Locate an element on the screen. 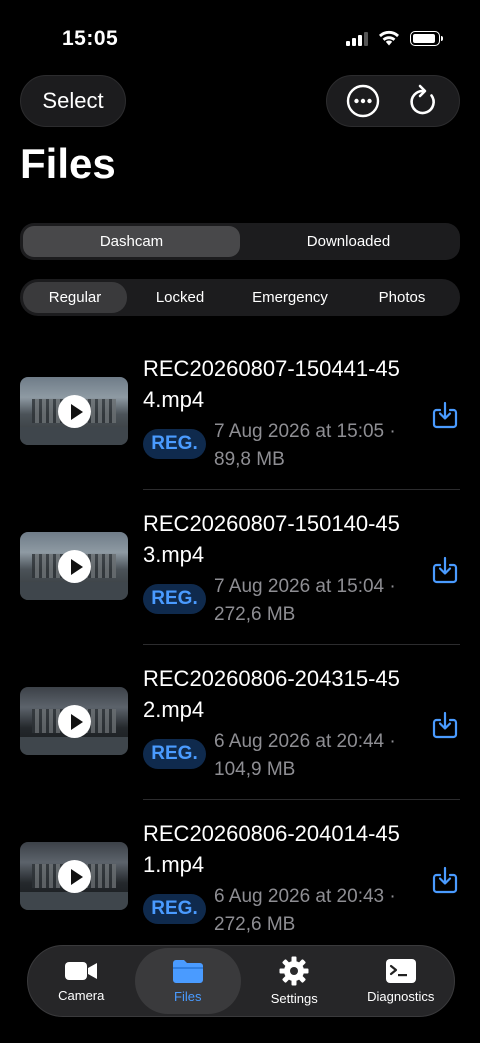 The width and height of the screenshot is (480, 1043). file-meta: 7 Aug 2026 at 15:04 · 272,6 MB is located at coordinates (305, 600).